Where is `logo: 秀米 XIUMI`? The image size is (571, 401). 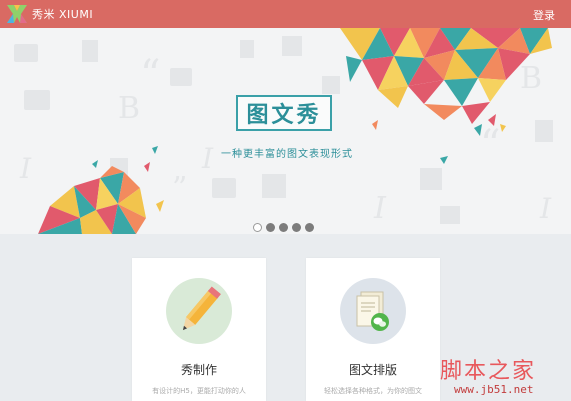
logo: 秀米 XIUMI is located at coordinates (49, 14).